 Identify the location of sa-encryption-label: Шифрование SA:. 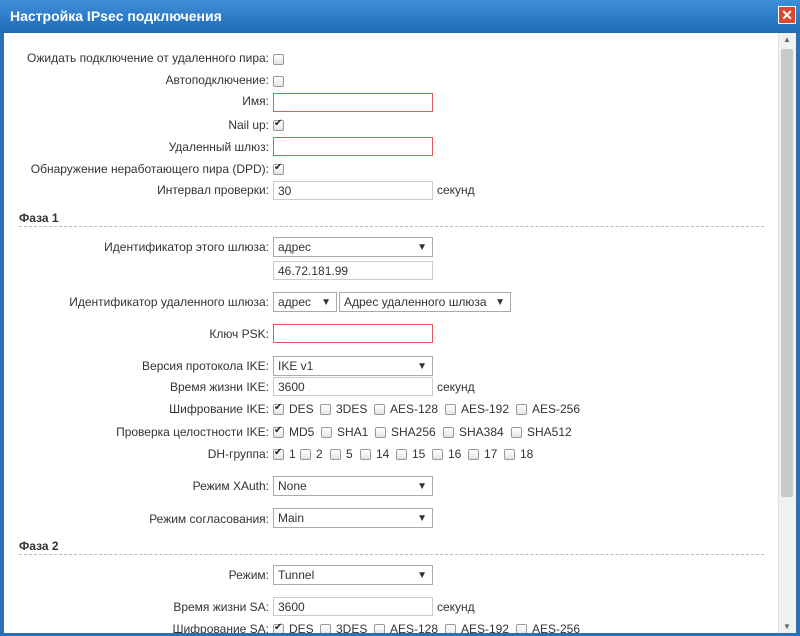
(220, 627).